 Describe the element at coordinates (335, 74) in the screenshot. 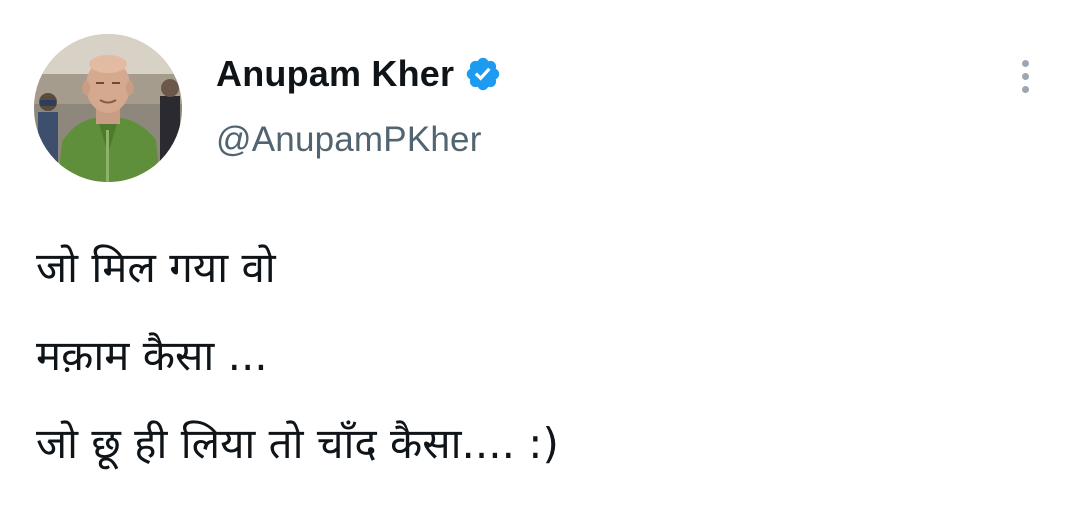

I see `display-name: Anupam Kher` at that location.